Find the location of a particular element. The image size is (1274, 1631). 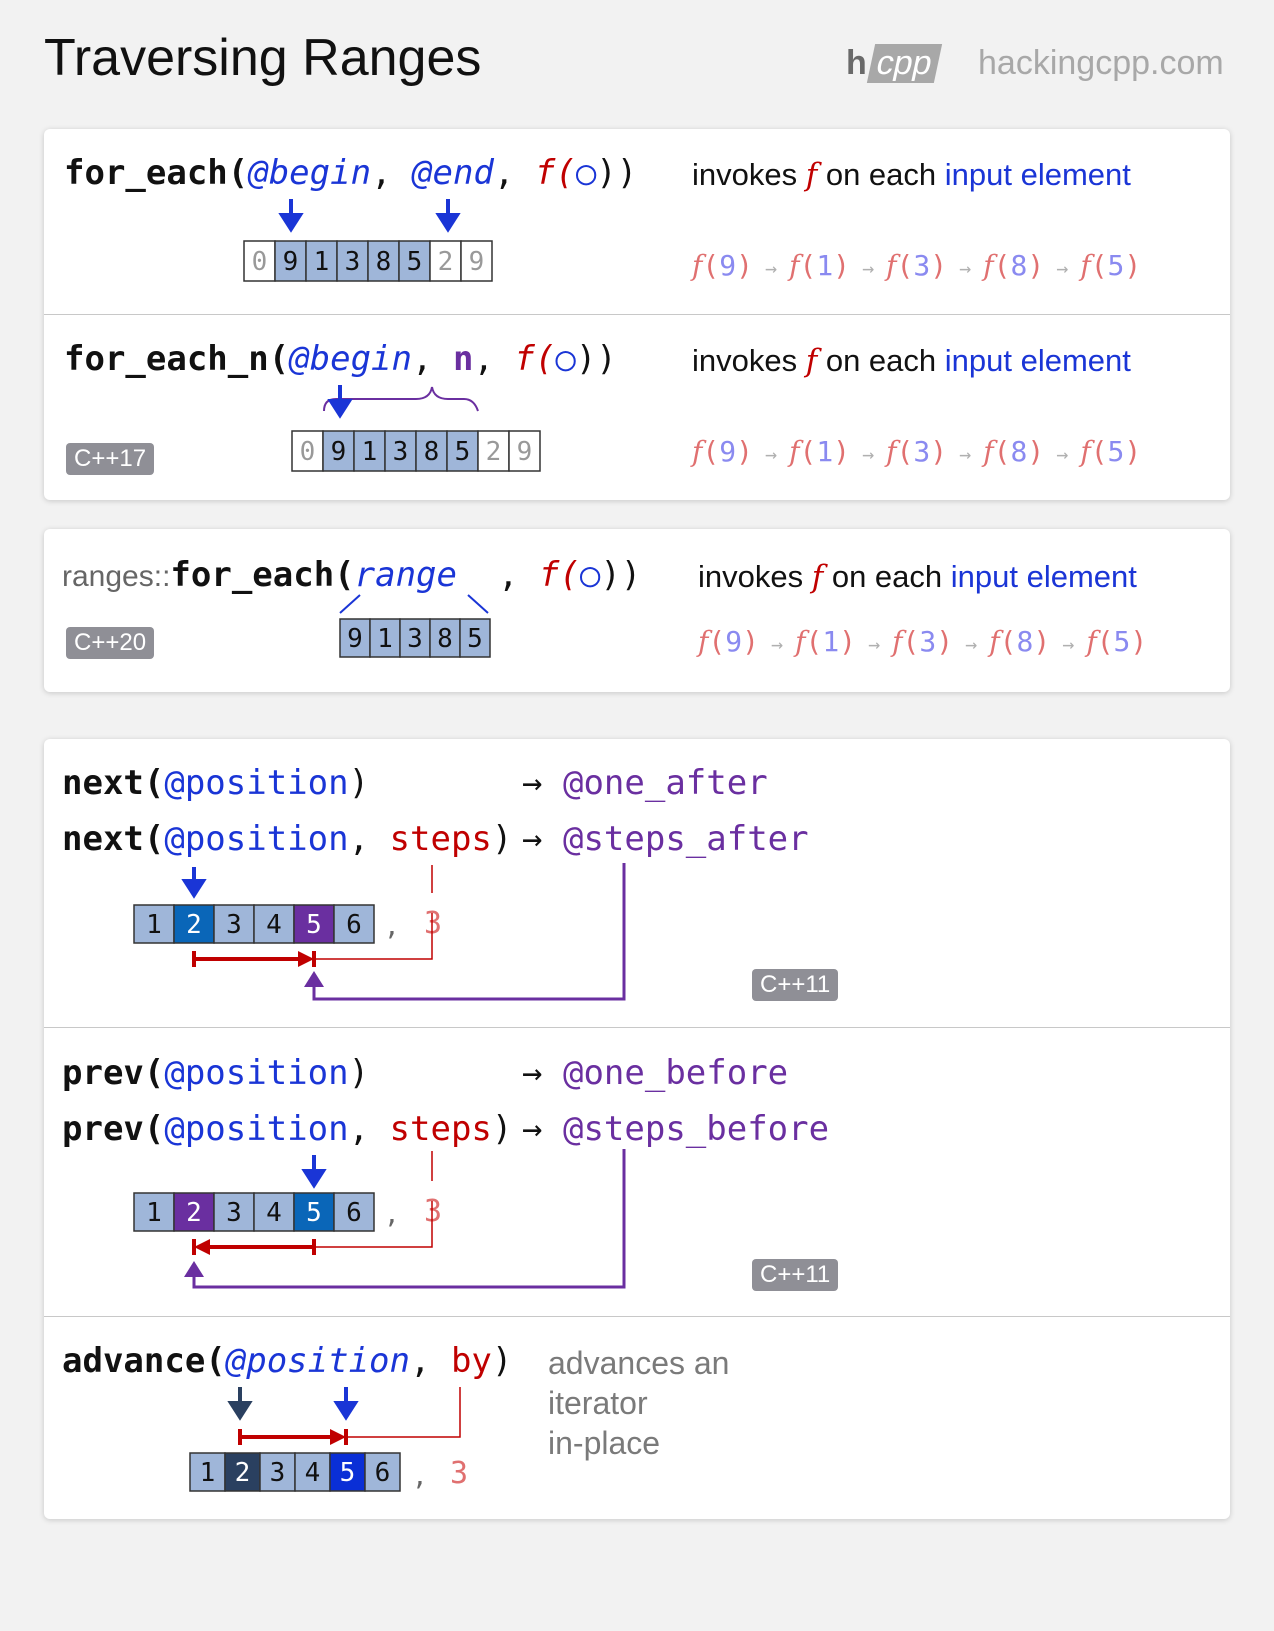

next-diagram: 123456 , 3 is located at coordinates (379, 932).